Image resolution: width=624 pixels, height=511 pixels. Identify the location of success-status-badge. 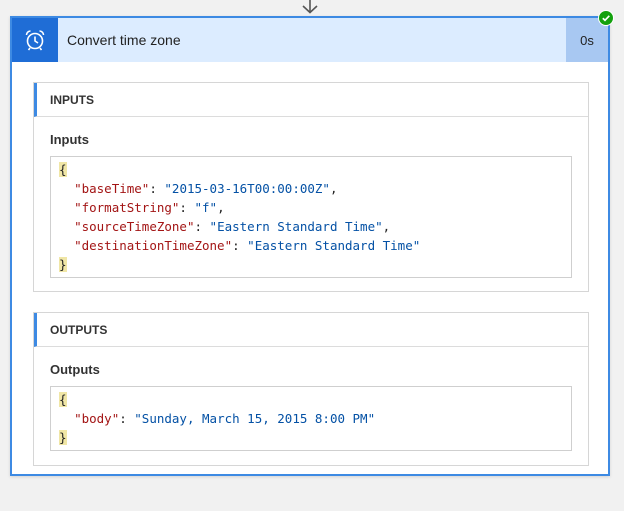
(606, 18).